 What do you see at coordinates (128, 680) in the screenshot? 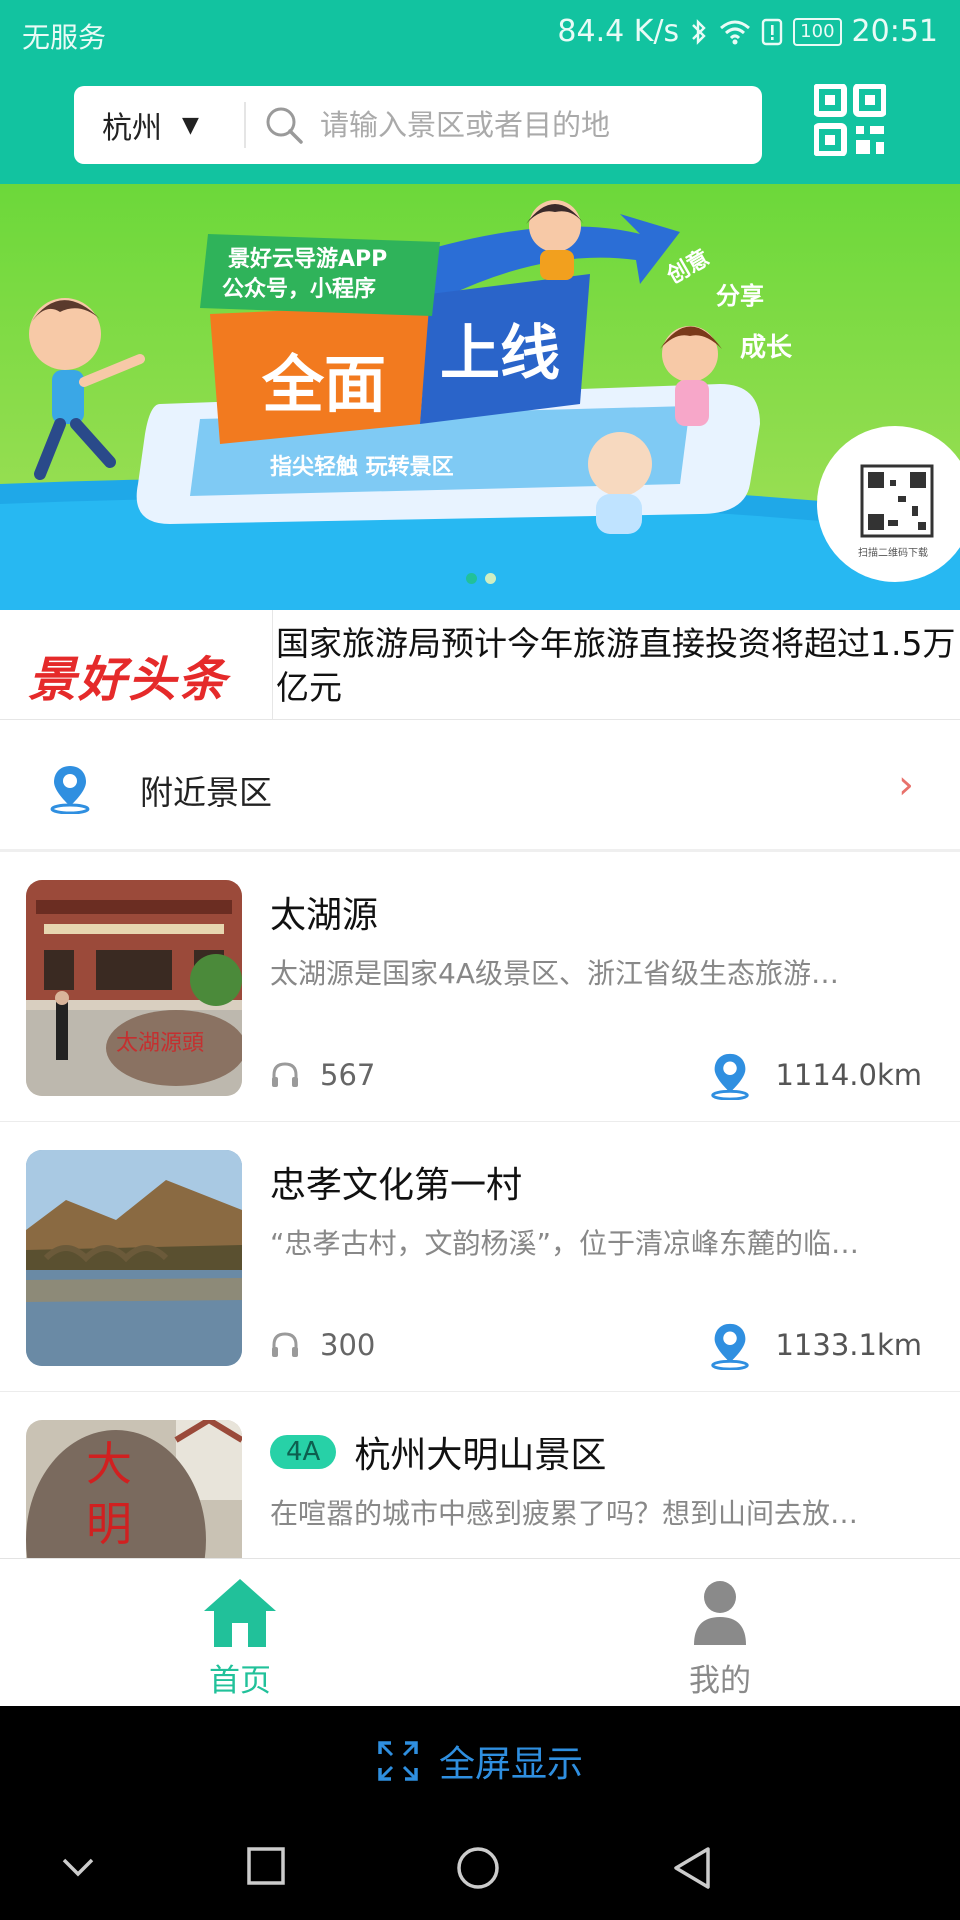
I see `headline-logo: 景好头条` at bounding box center [128, 680].